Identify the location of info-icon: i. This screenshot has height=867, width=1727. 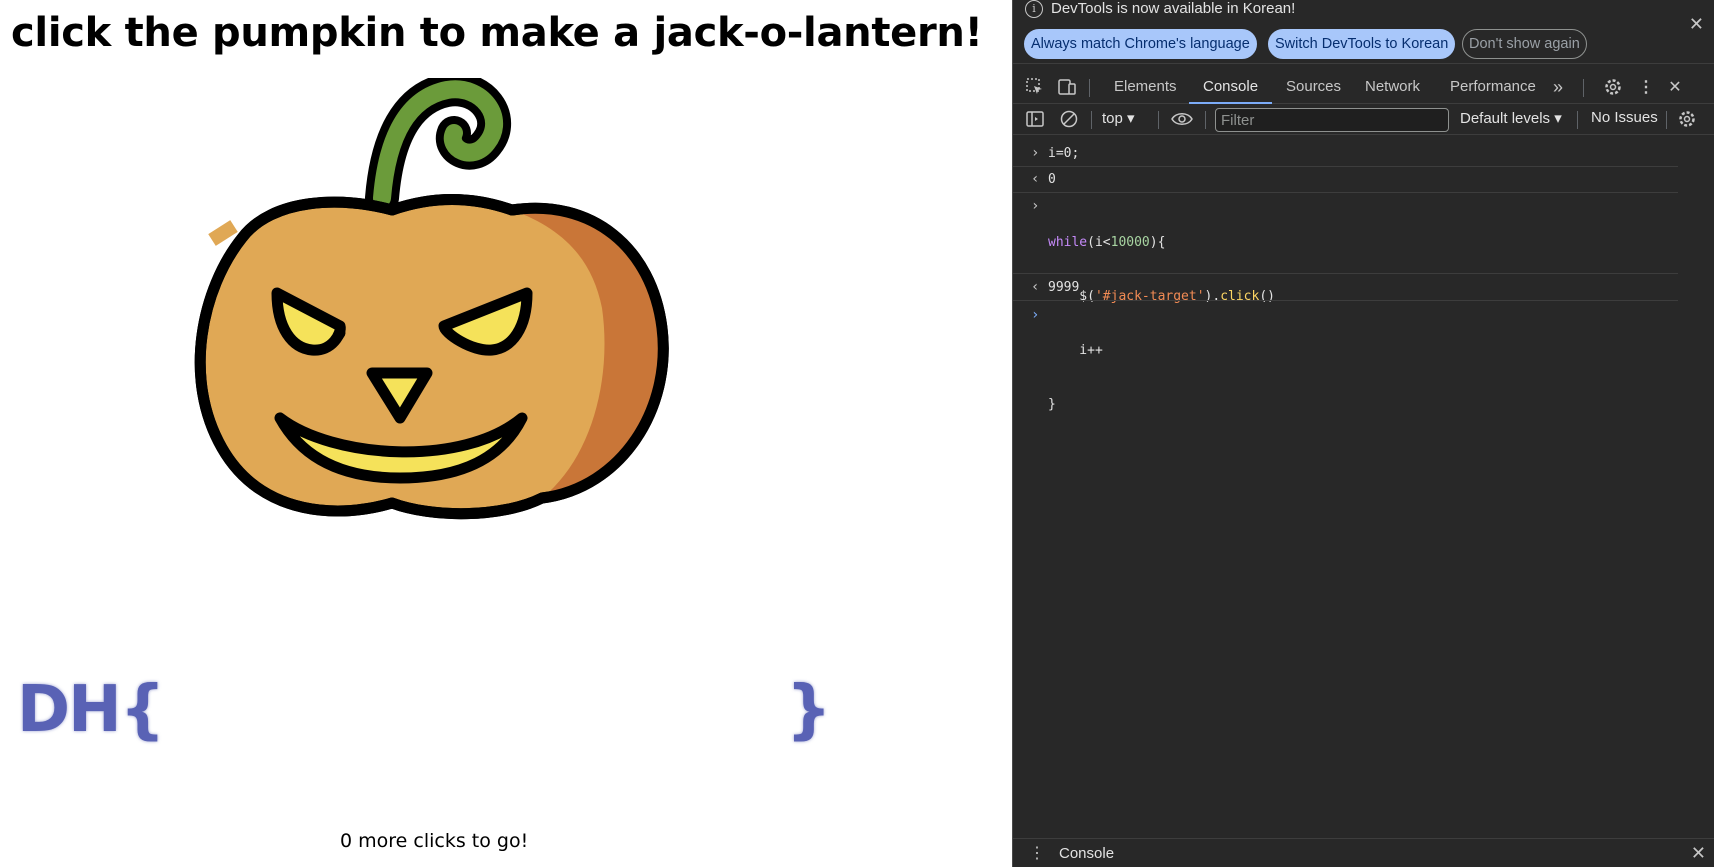
(1034, 9).